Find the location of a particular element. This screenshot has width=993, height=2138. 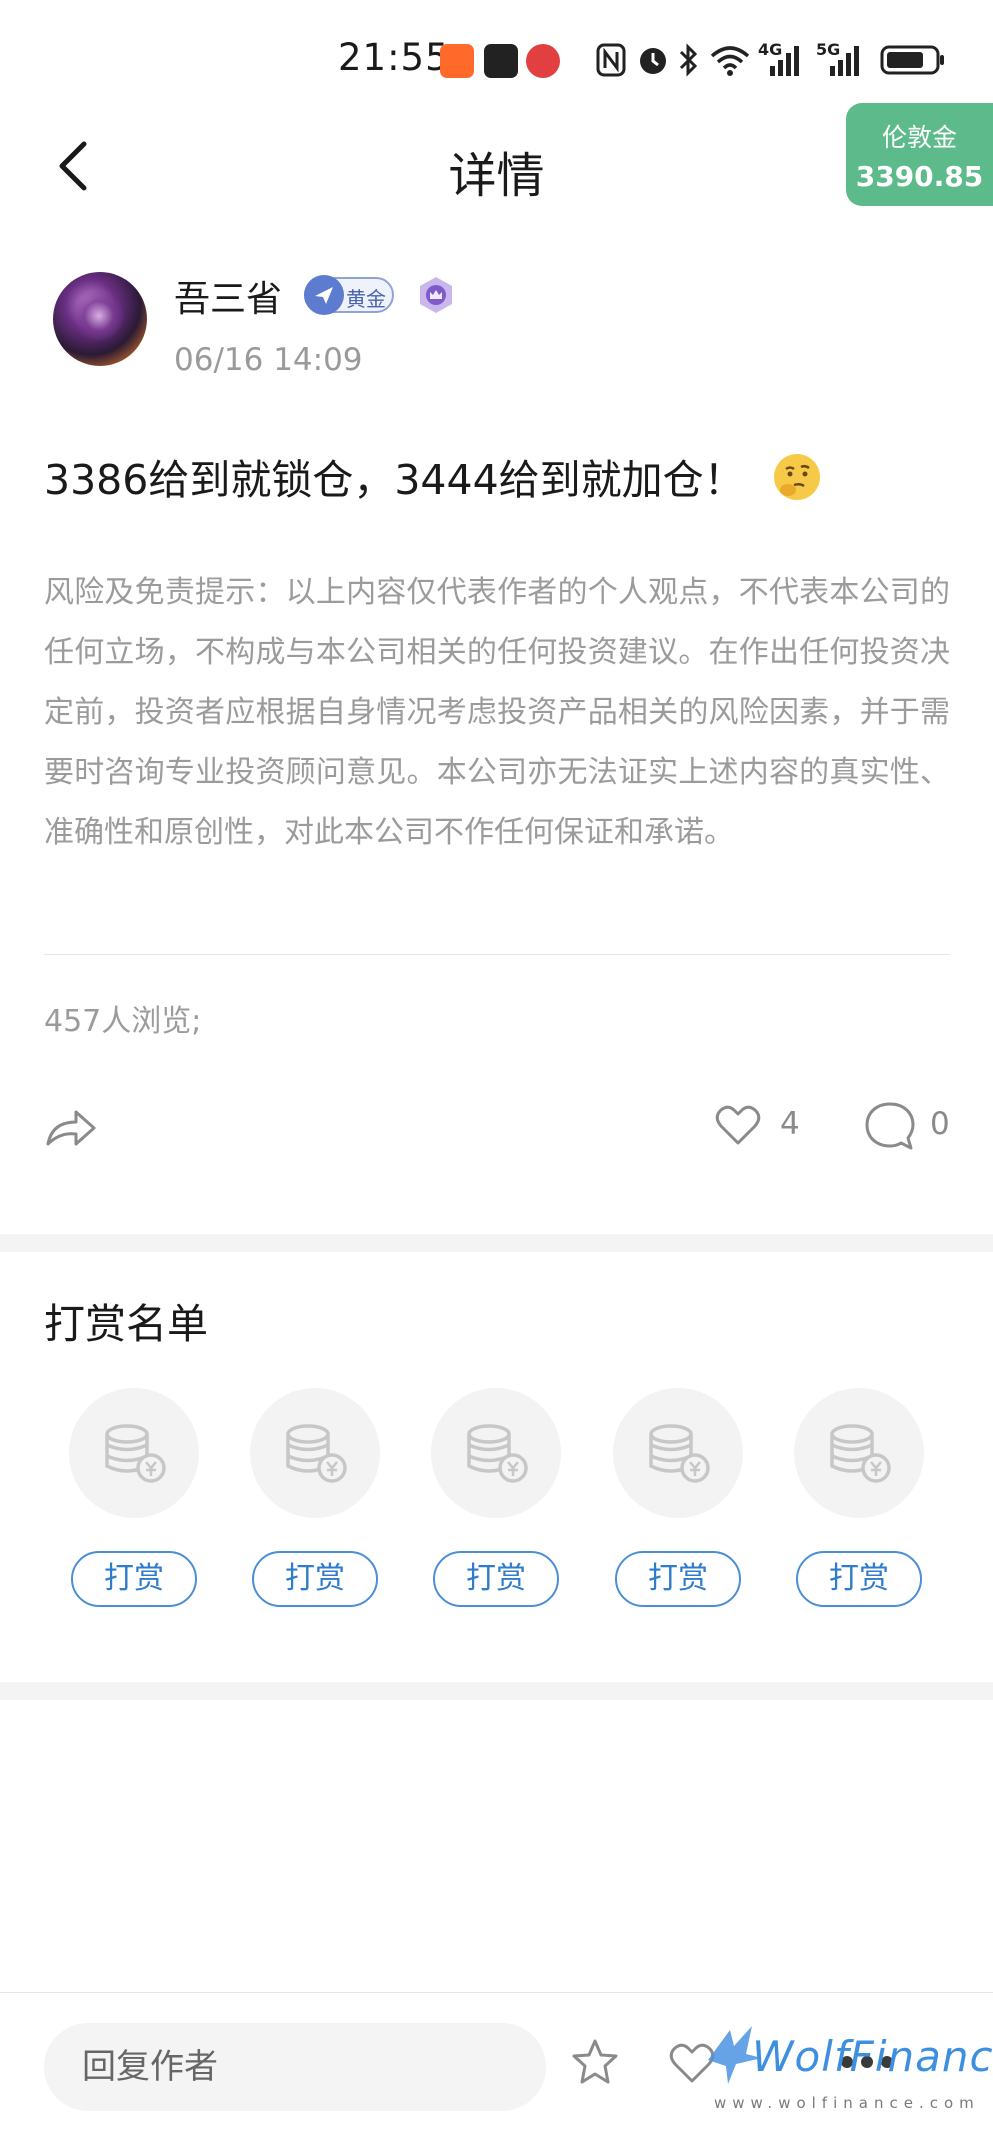

gold-price-label: 伦敦金 is located at coordinates (919, 137).